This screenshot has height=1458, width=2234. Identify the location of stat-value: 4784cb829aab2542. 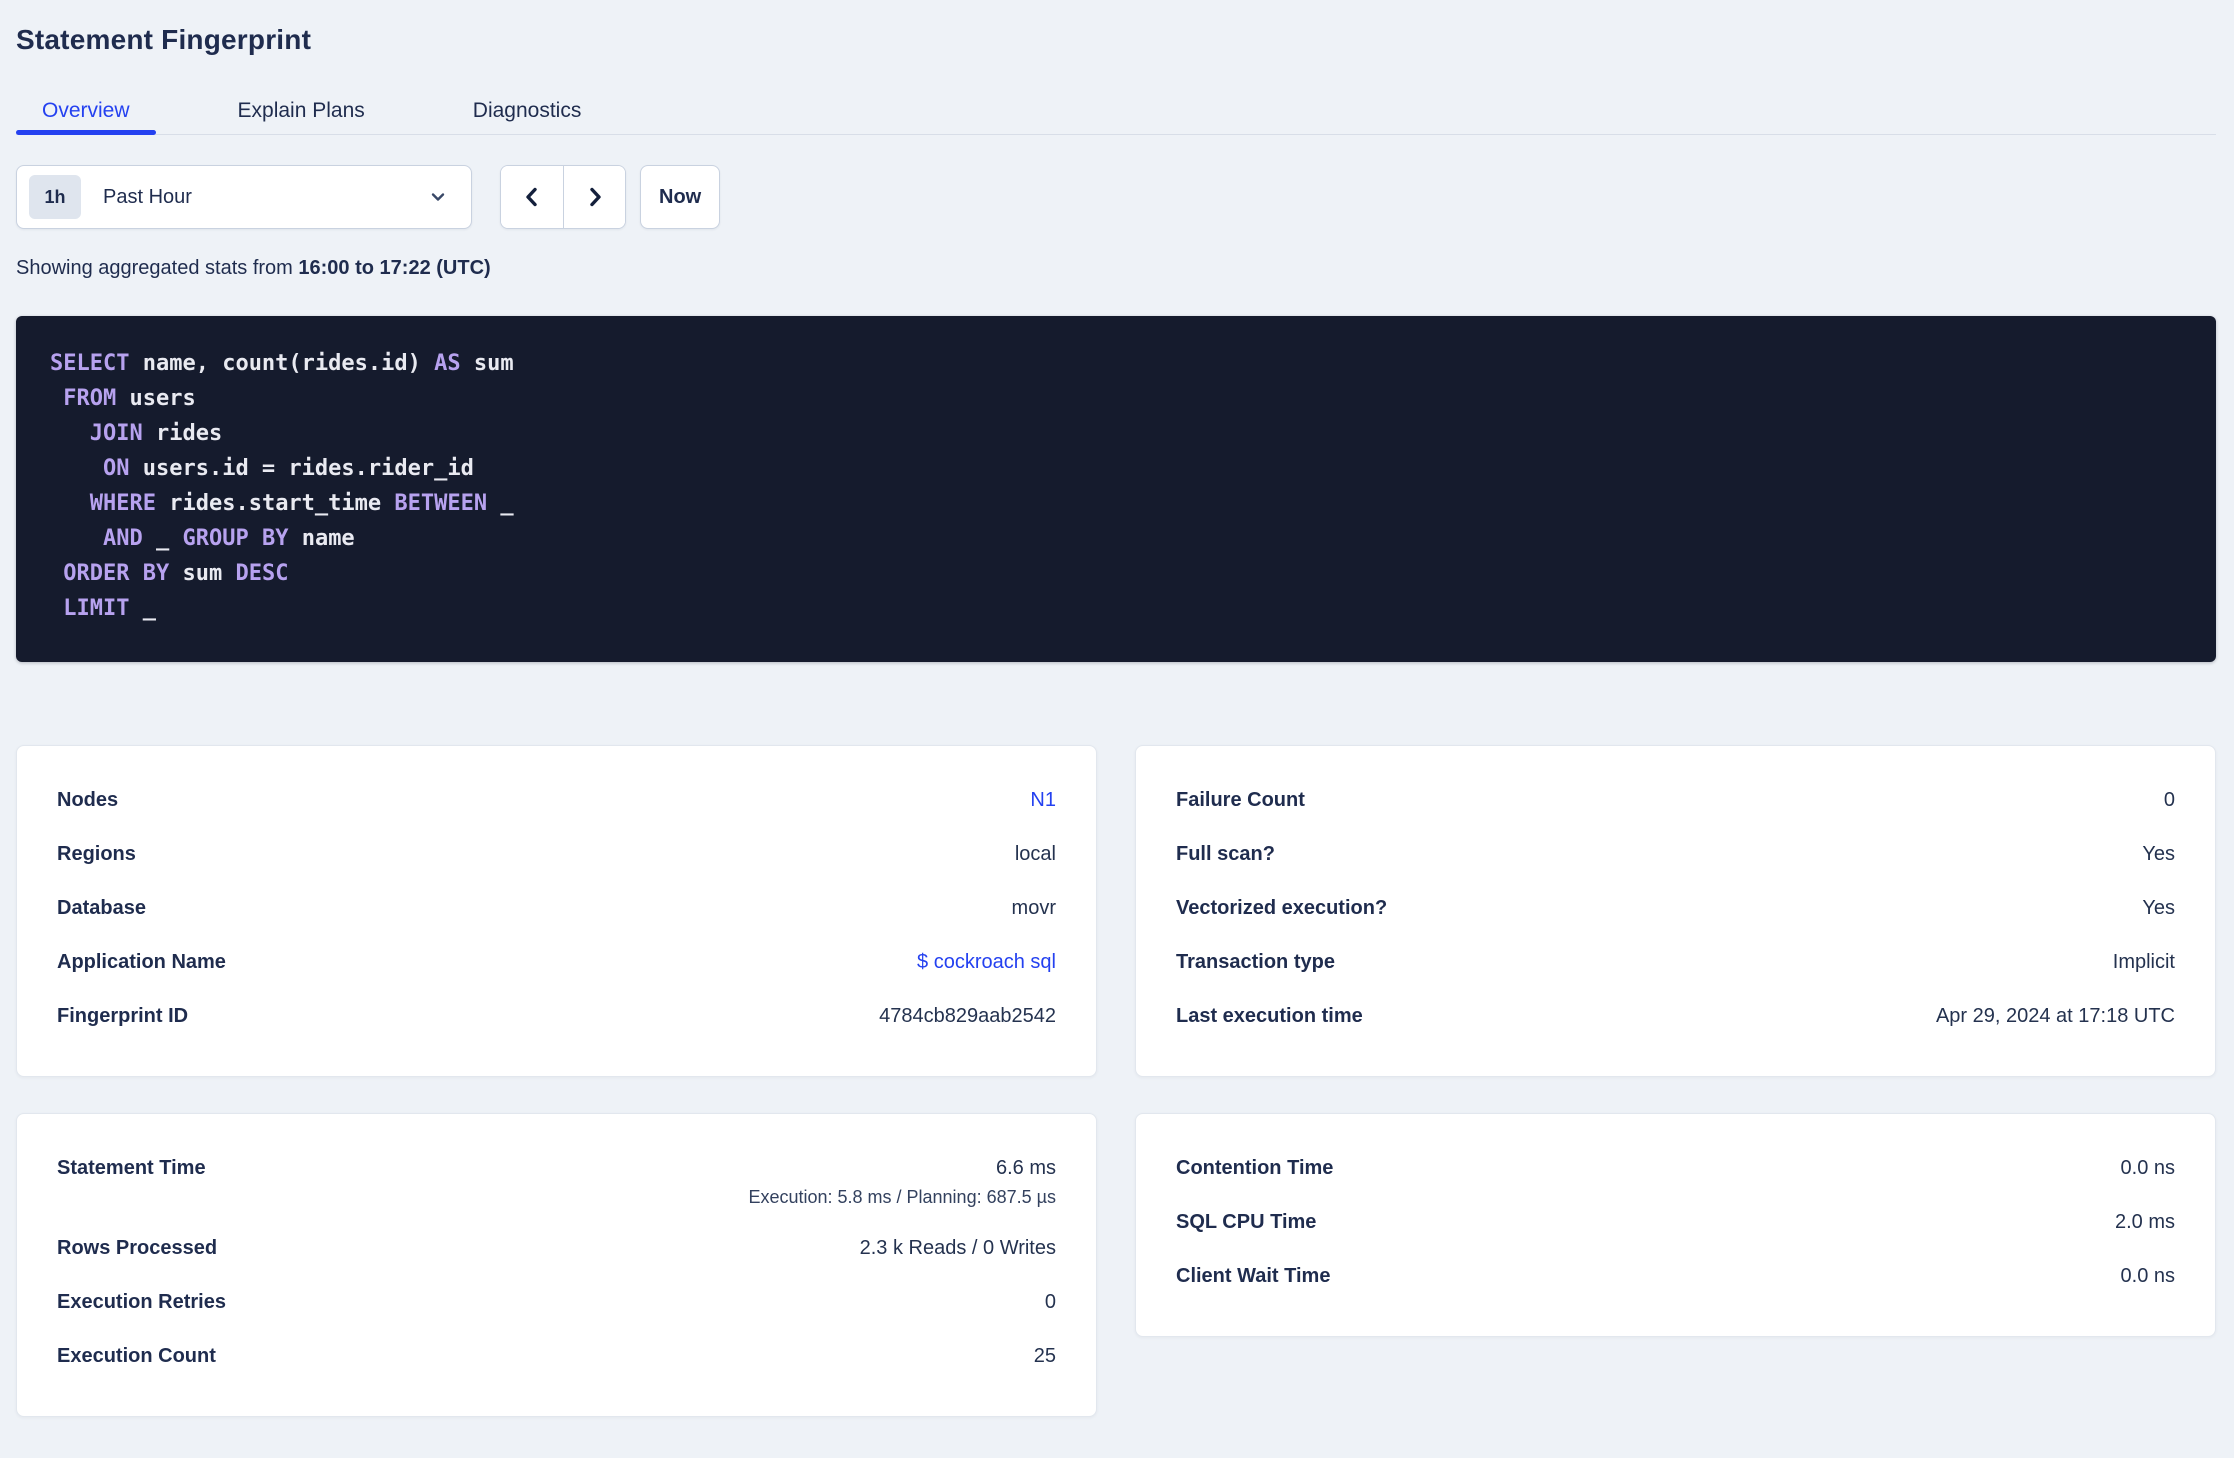
(967, 1016).